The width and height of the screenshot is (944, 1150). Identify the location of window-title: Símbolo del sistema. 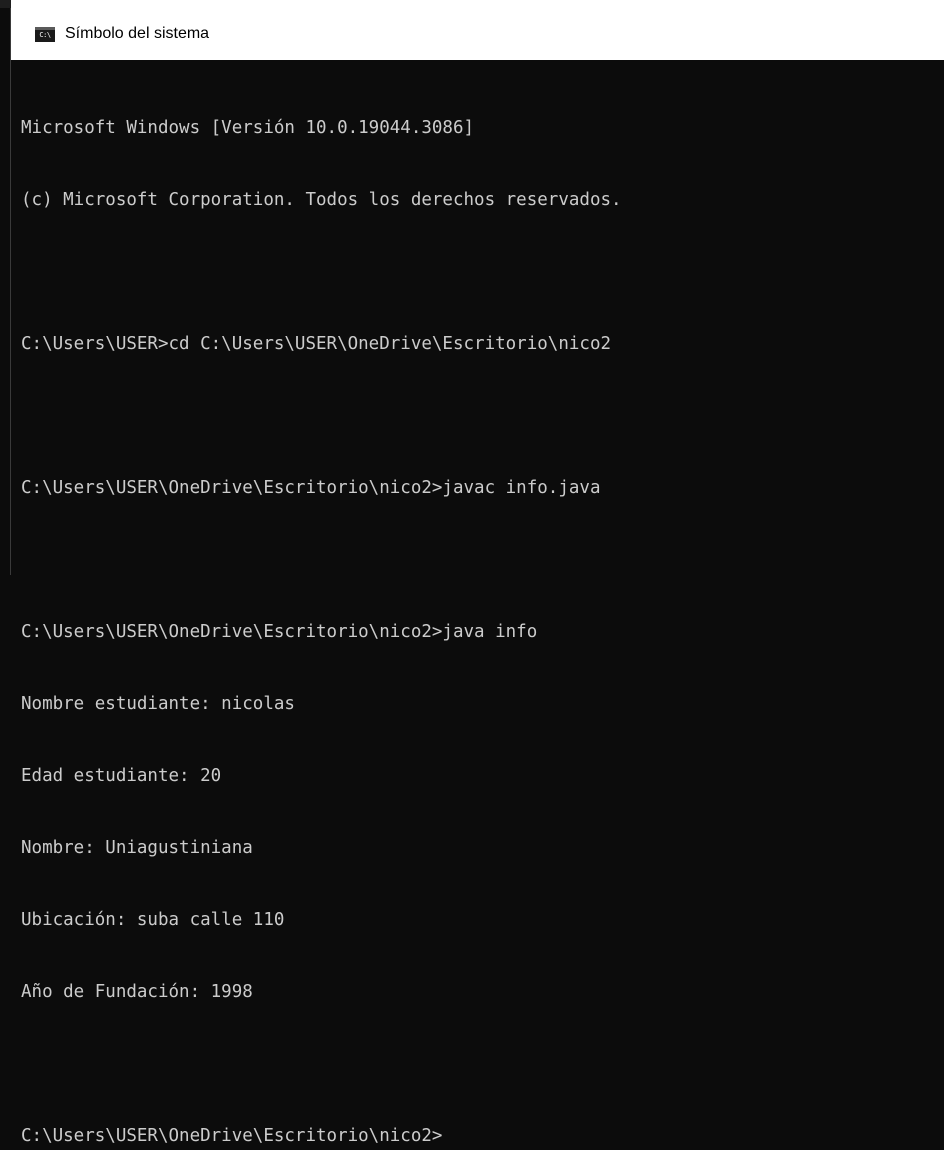
(137, 33).